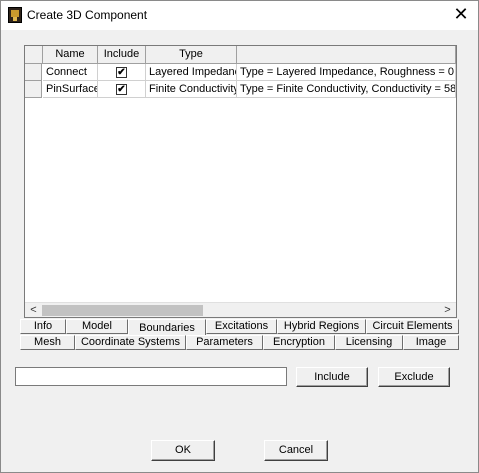 The height and width of the screenshot is (473, 479). I want to click on column-header-name: Name, so click(70, 55).